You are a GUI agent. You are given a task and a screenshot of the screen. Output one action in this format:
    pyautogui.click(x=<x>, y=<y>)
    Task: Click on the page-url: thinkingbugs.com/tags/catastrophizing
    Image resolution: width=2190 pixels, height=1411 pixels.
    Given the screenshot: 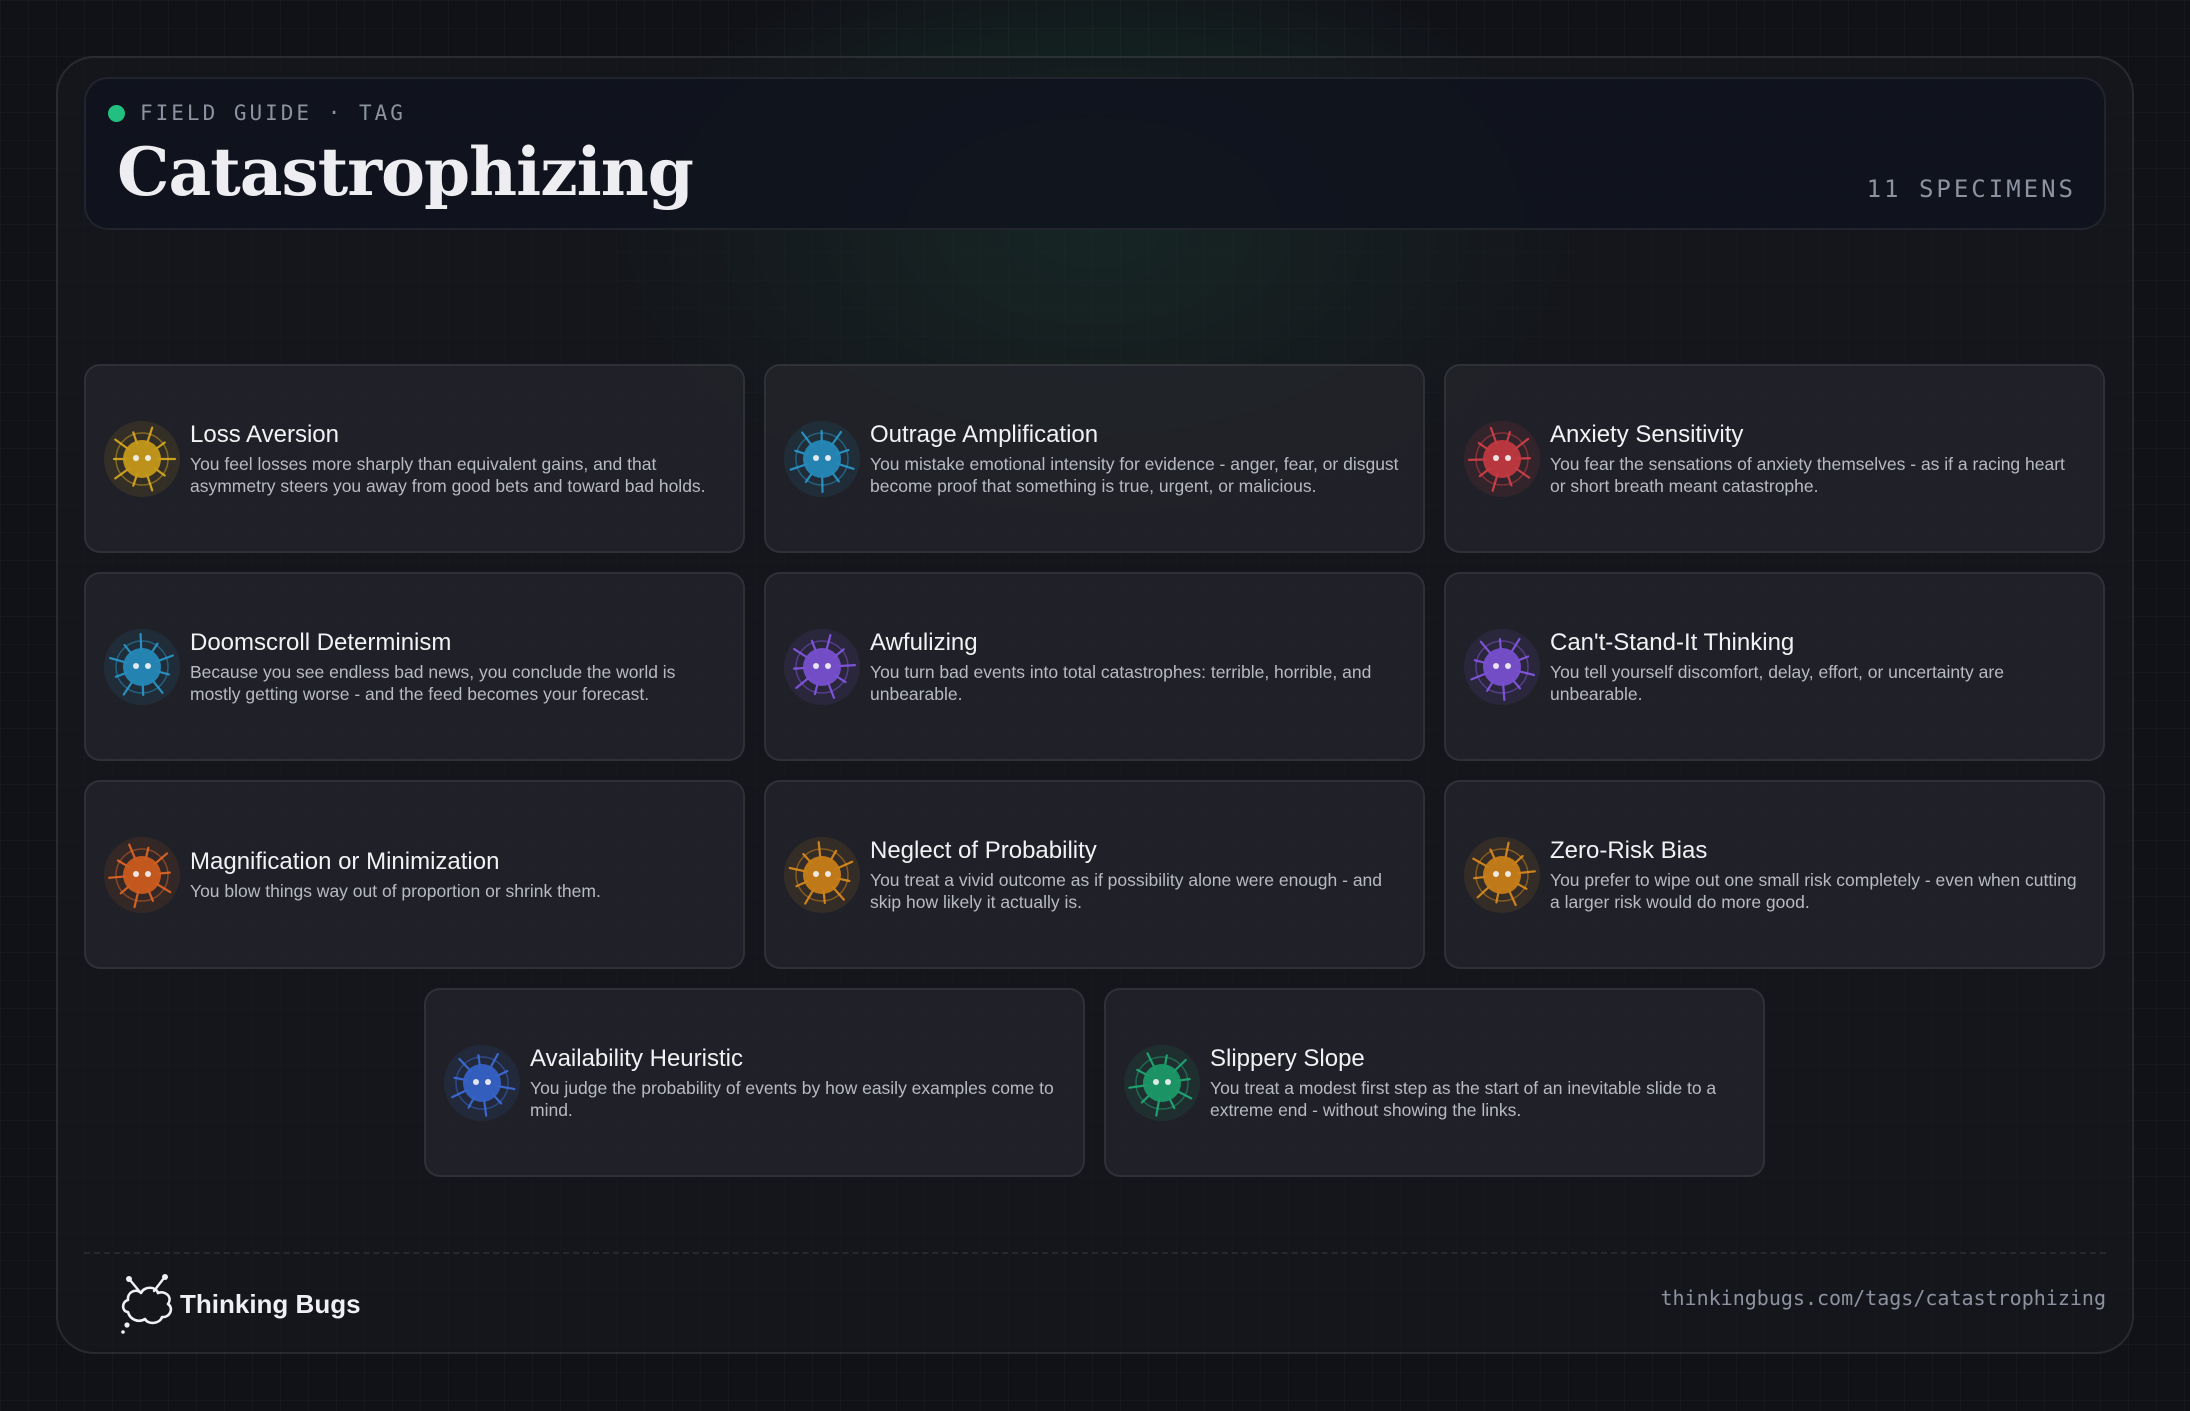 What is the action you would take?
    pyautogui.click(x=1883, y=1298)
    